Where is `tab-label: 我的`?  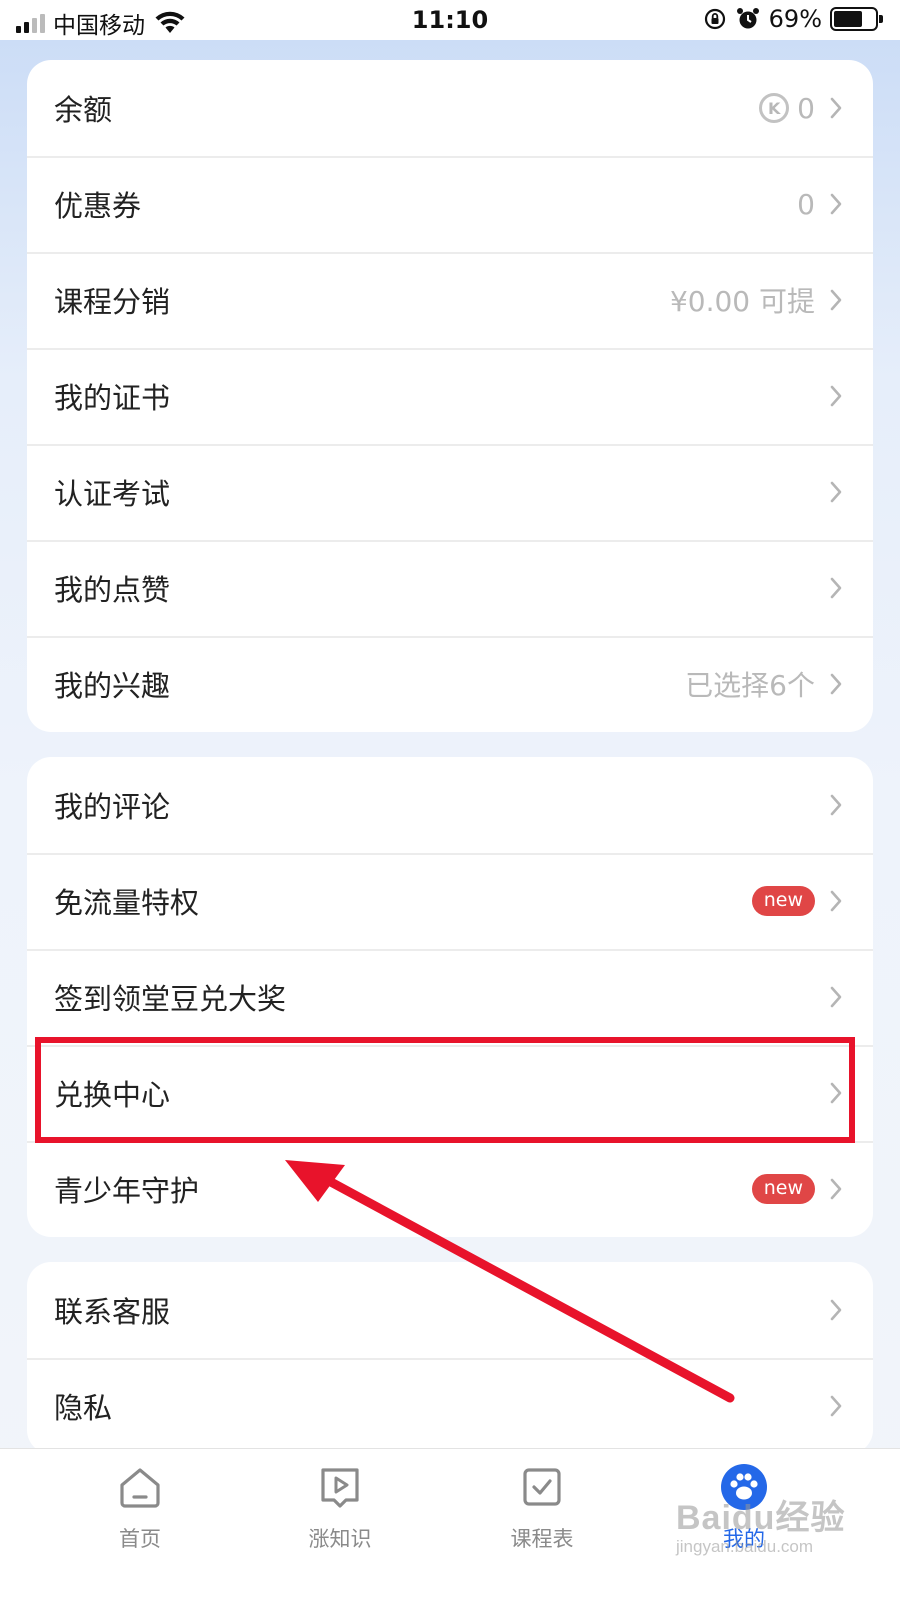 tab-label: 我的 is located at coordinates (744, 1539).